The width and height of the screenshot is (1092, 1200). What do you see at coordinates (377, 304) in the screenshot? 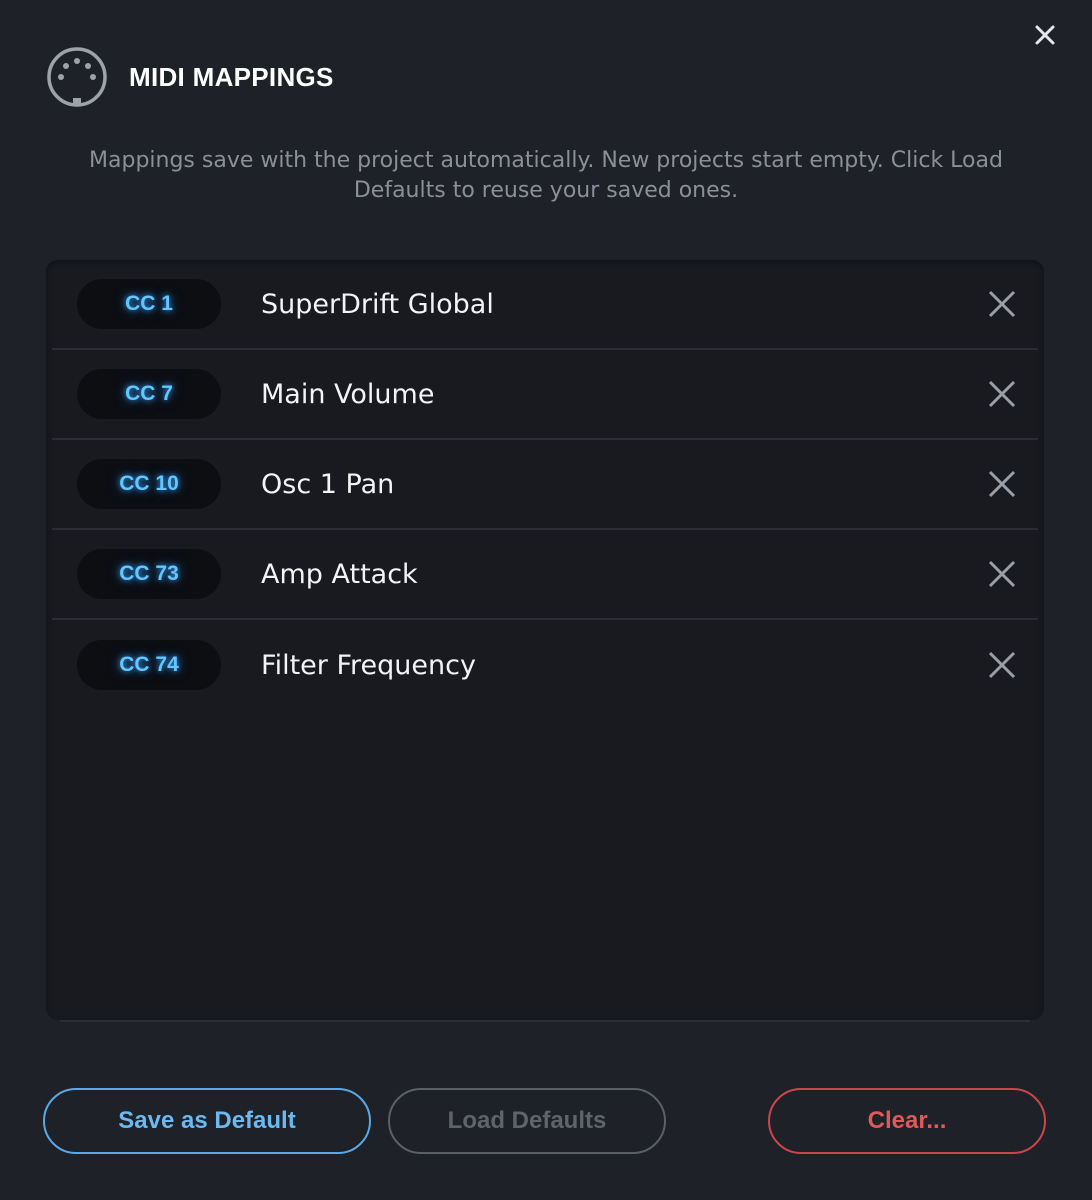
I see `parameter-name: SuperDrift Global` at bounding box center [377, 304].